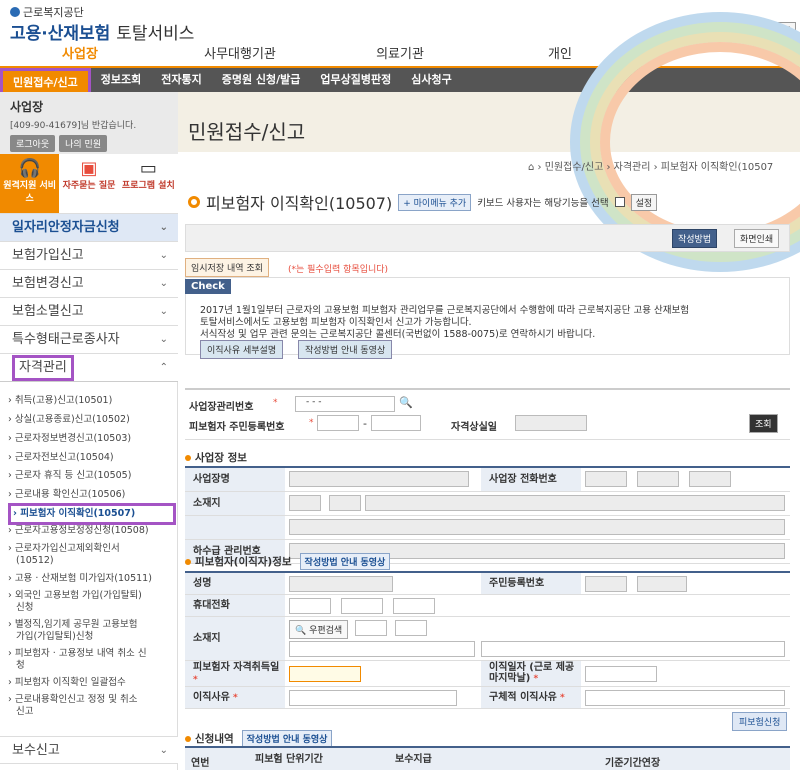 The height and width of the screenshot is (770, 800). What do you see at coordinates (695, 238) in the screenshot?
I see `write-method-button: 작성방법` at bounding box center [695, 238].